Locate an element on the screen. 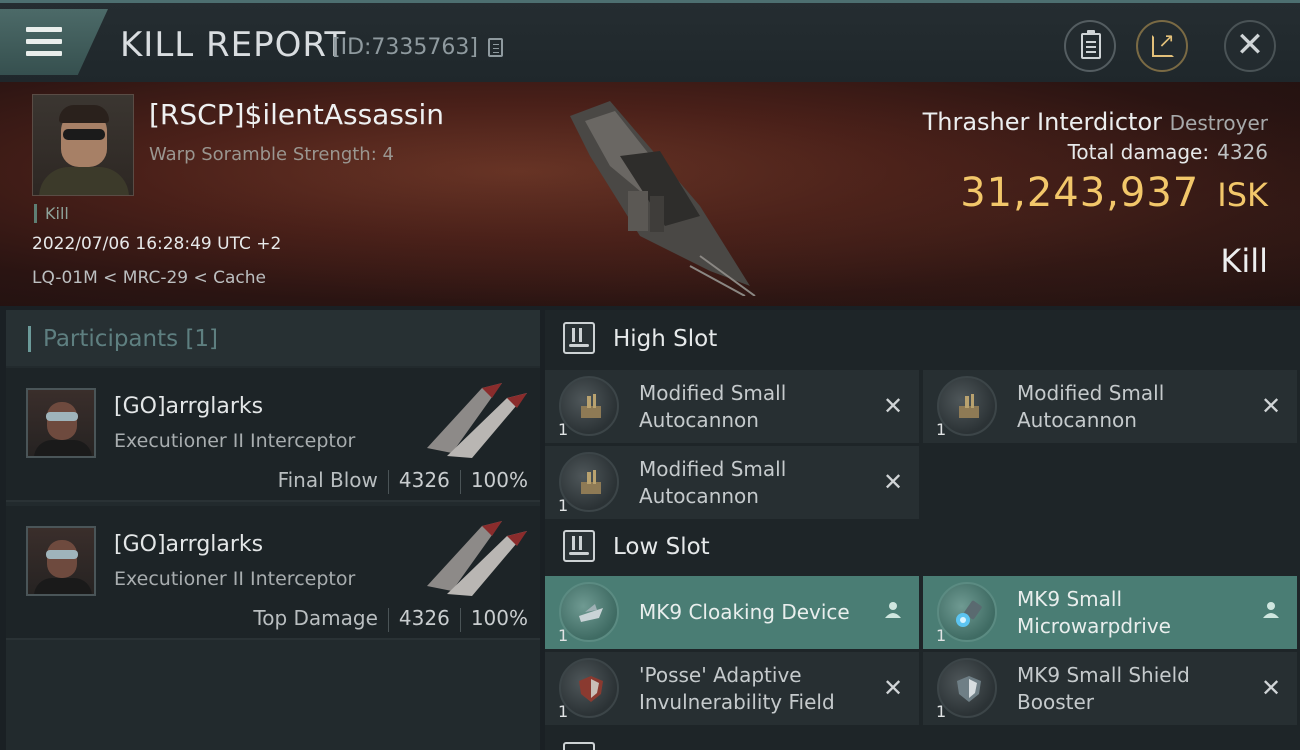 This screenshot has width=1300, height=750. clipboard-icon is located at coordinates (1091, 44).